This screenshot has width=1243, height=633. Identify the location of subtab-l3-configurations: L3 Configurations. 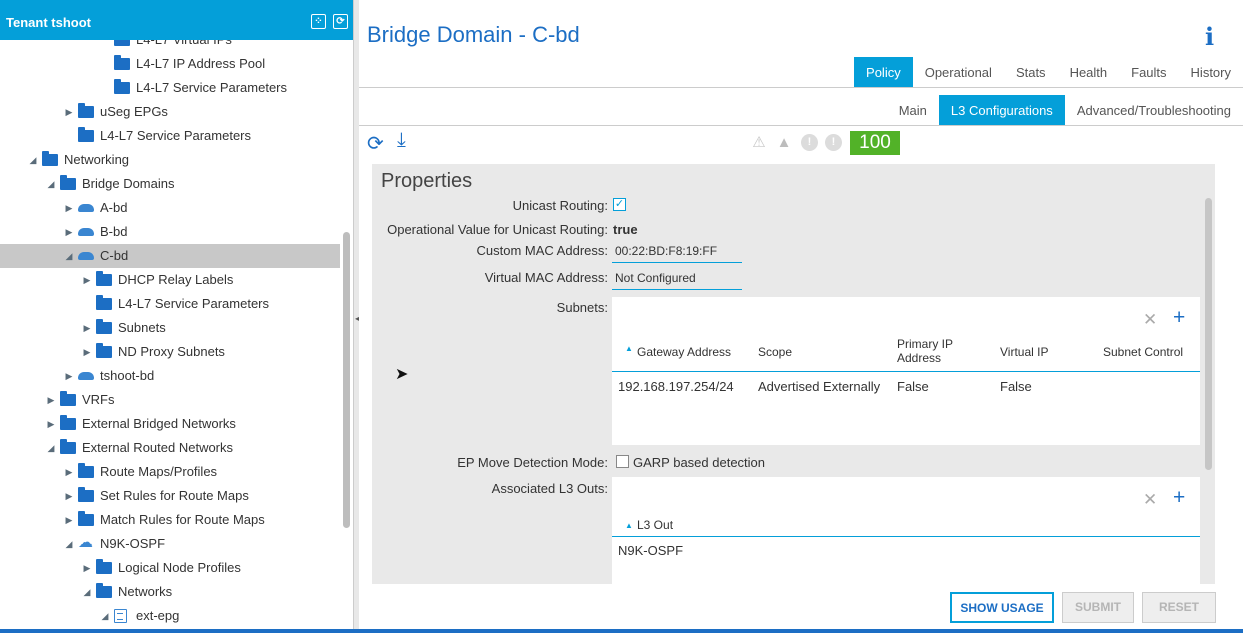
(1001, 110).